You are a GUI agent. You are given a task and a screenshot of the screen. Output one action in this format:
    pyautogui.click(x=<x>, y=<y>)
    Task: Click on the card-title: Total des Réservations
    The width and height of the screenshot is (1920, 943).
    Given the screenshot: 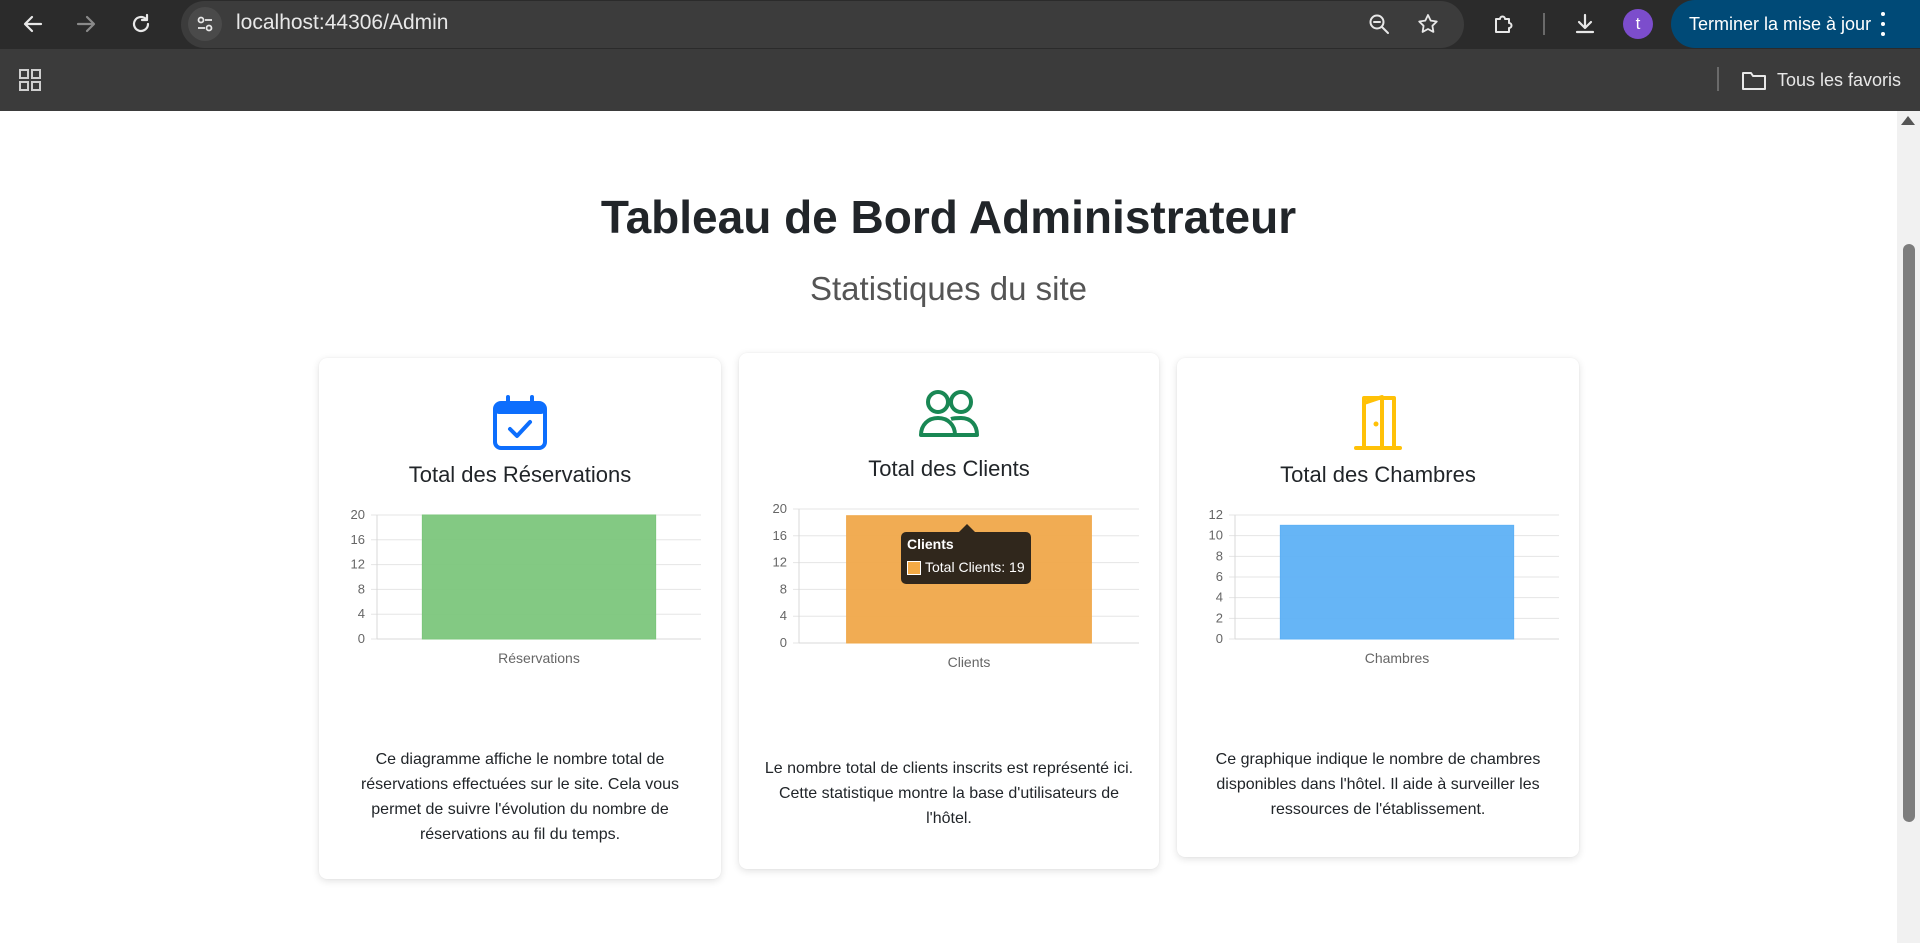 What is the action you would take?
    pyautogui.click(x=520, y=474)
    